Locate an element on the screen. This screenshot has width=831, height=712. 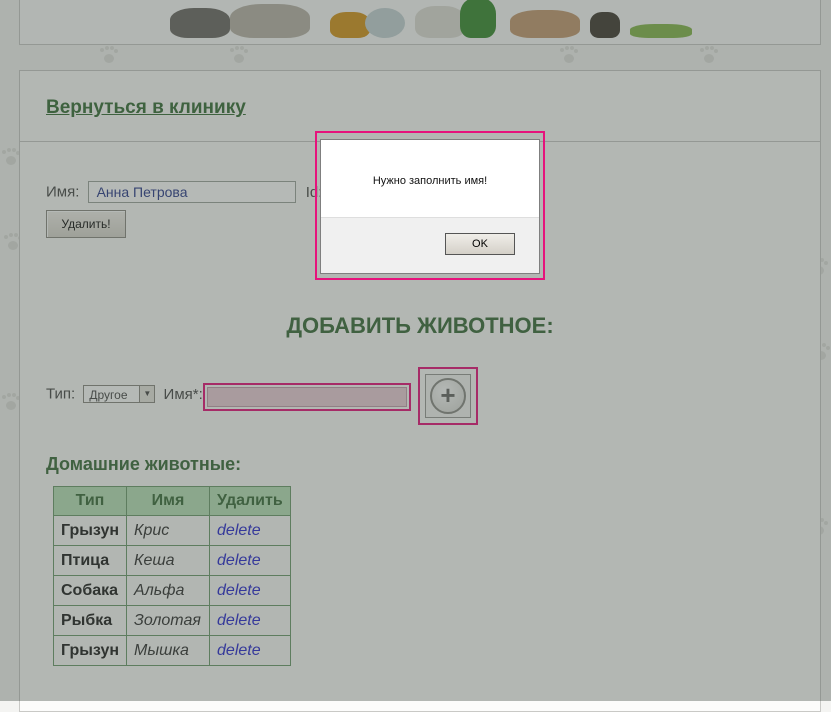
alert-highlight: Нужно заполнить имя! OK is located at coordinates (430, 205).